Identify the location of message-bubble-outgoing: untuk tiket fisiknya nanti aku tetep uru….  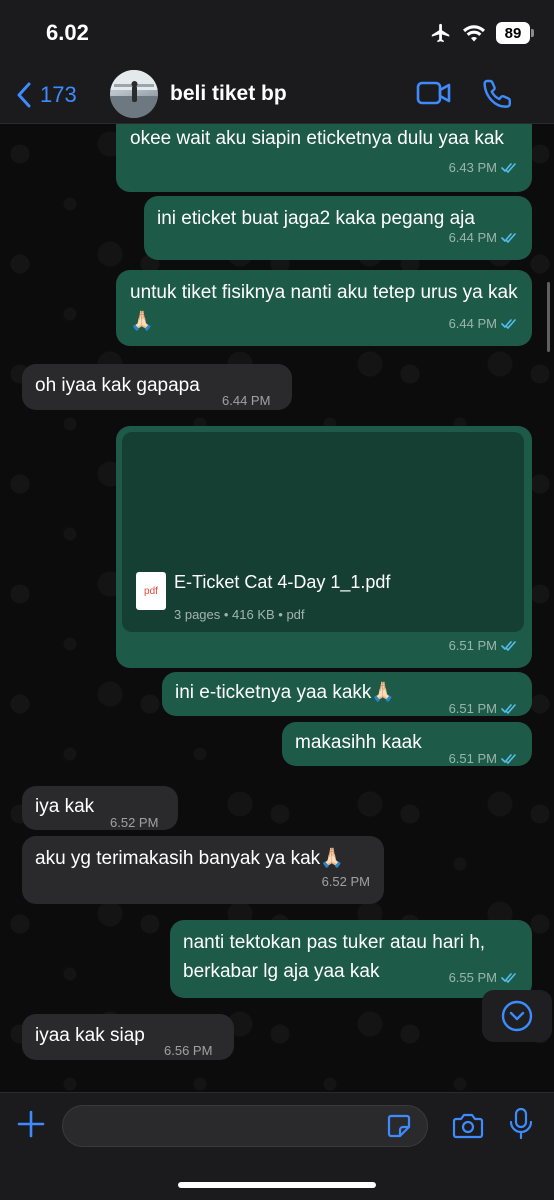
(324, 308).